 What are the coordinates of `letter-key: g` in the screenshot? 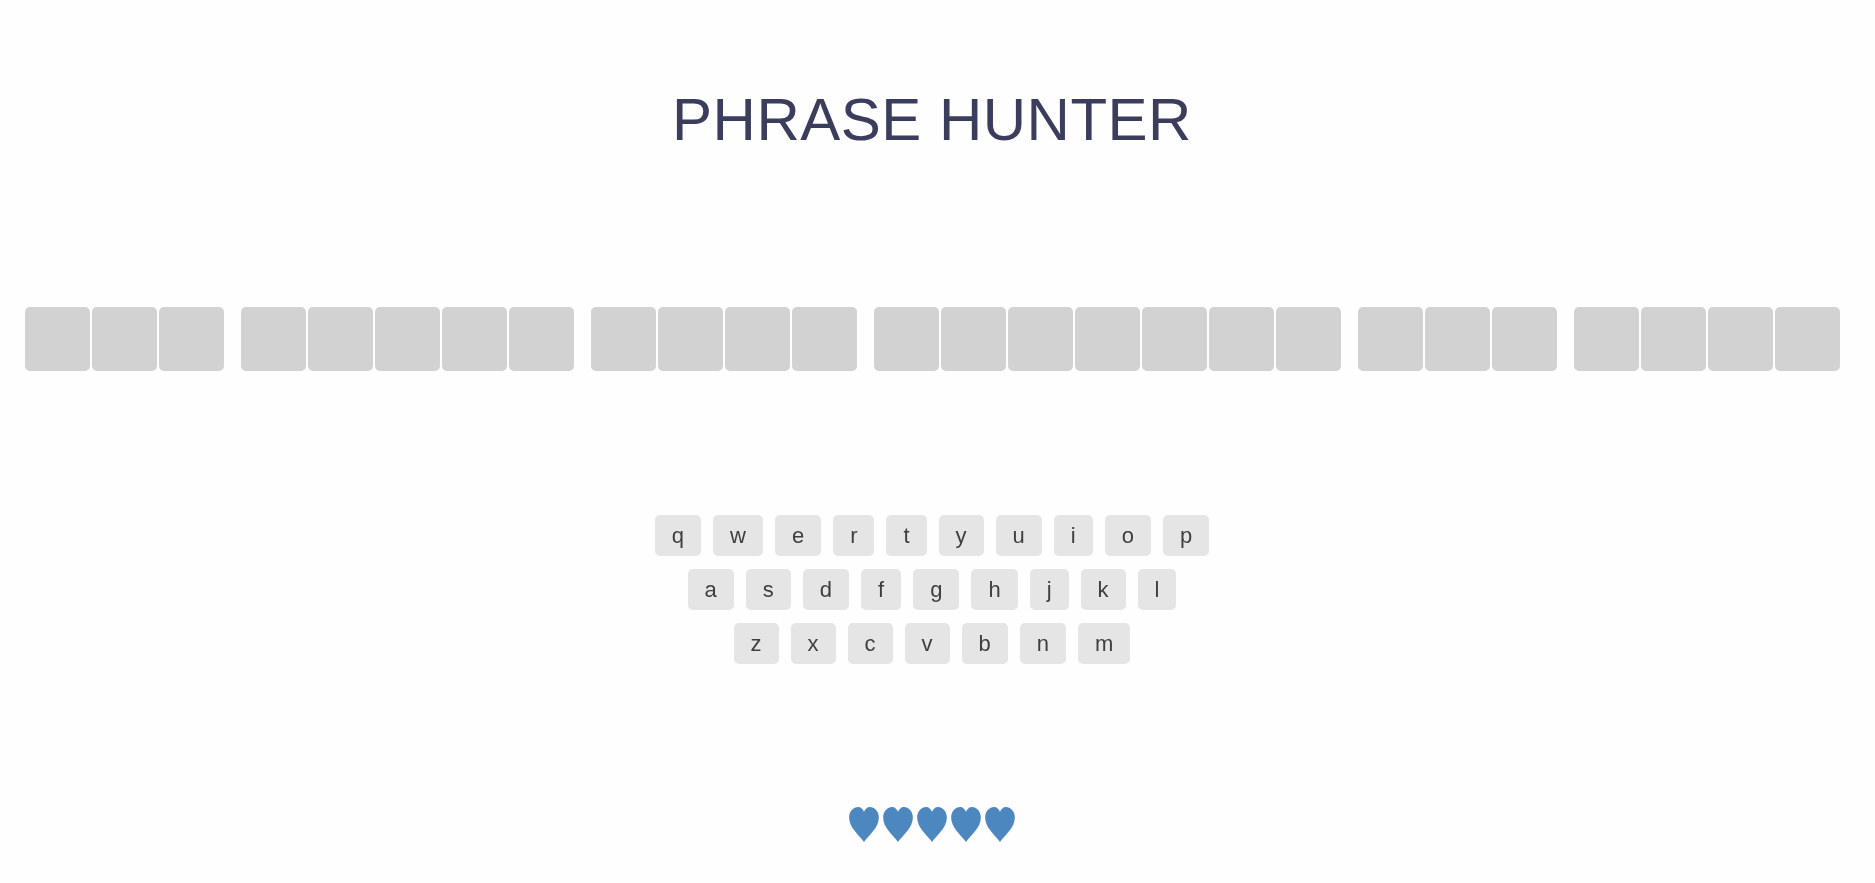 It's located at (936, 589).